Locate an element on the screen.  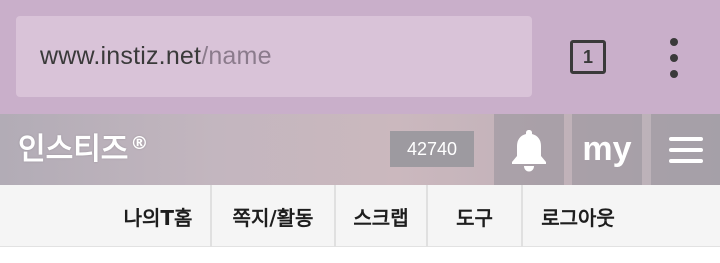
nav-label: 스크랩 is located at coordinates (381, 217).